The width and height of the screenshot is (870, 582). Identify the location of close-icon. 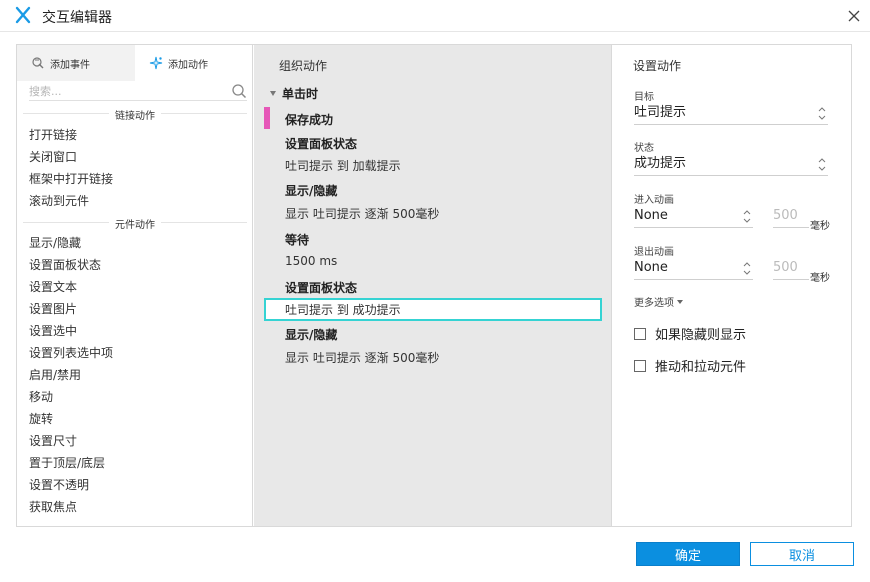
(854, 16).